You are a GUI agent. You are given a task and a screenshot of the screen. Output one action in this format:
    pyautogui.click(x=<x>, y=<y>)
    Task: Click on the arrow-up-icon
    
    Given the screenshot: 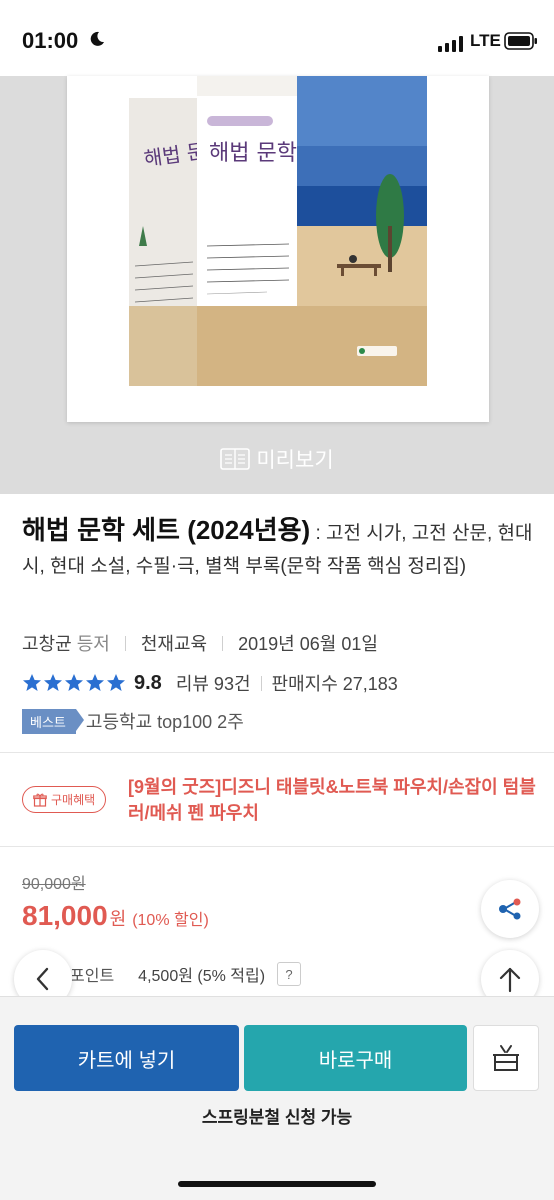 What is the action you would take?
    pyautogui.click(x=510, y=980)
    